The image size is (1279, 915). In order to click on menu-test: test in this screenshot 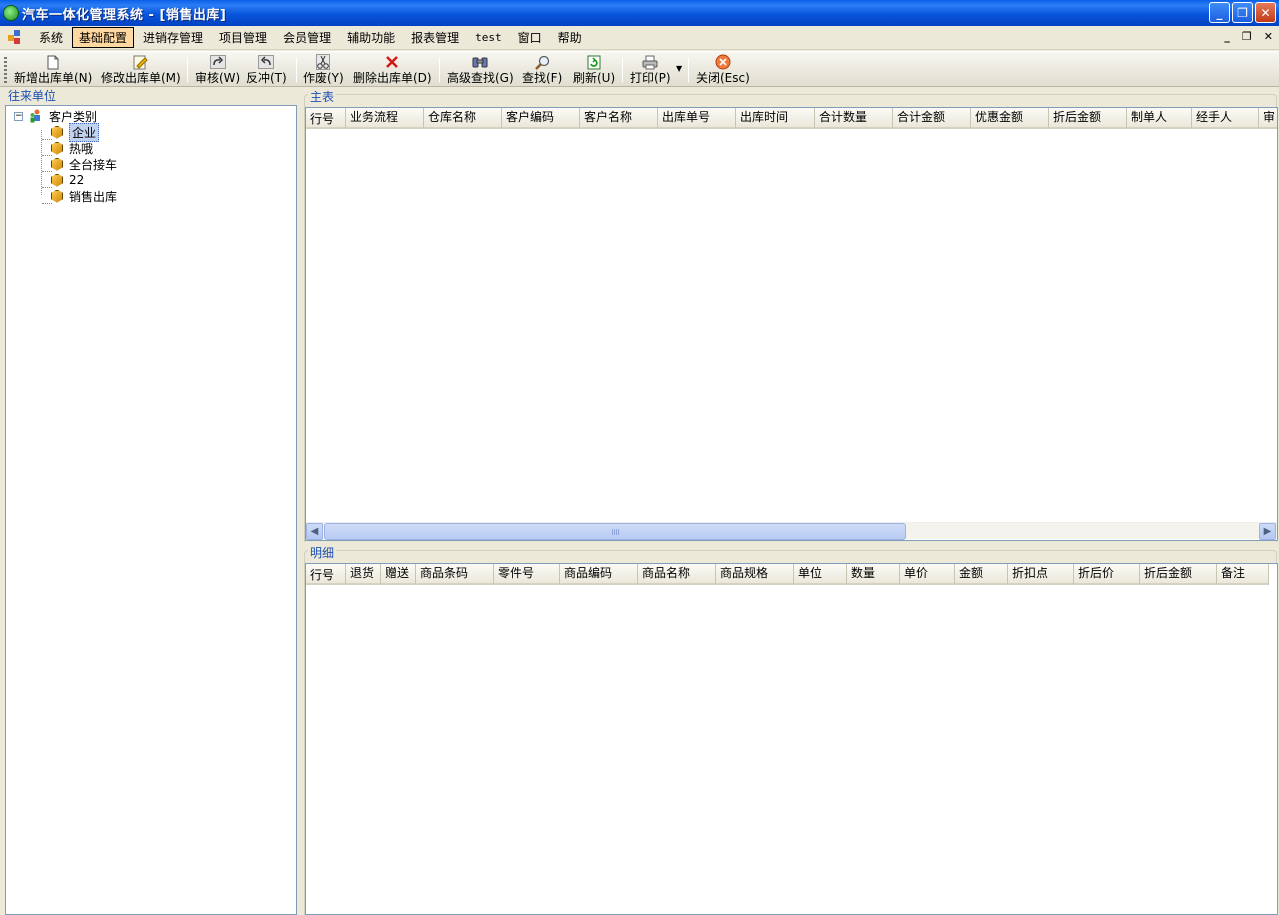, I will do `click(488, 37)`.